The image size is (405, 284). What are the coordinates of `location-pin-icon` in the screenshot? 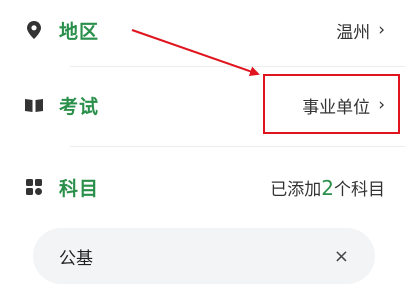 It's located at (34, 30).